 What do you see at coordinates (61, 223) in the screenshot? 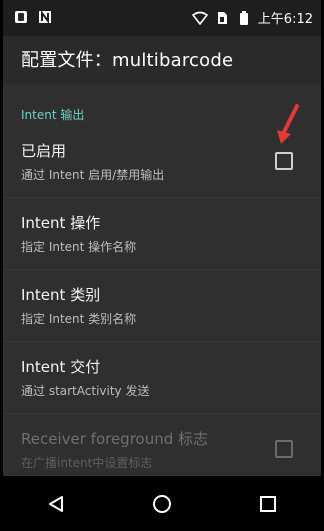
I see `pref-title: Intent 操作` at bounding box center [61, 223].